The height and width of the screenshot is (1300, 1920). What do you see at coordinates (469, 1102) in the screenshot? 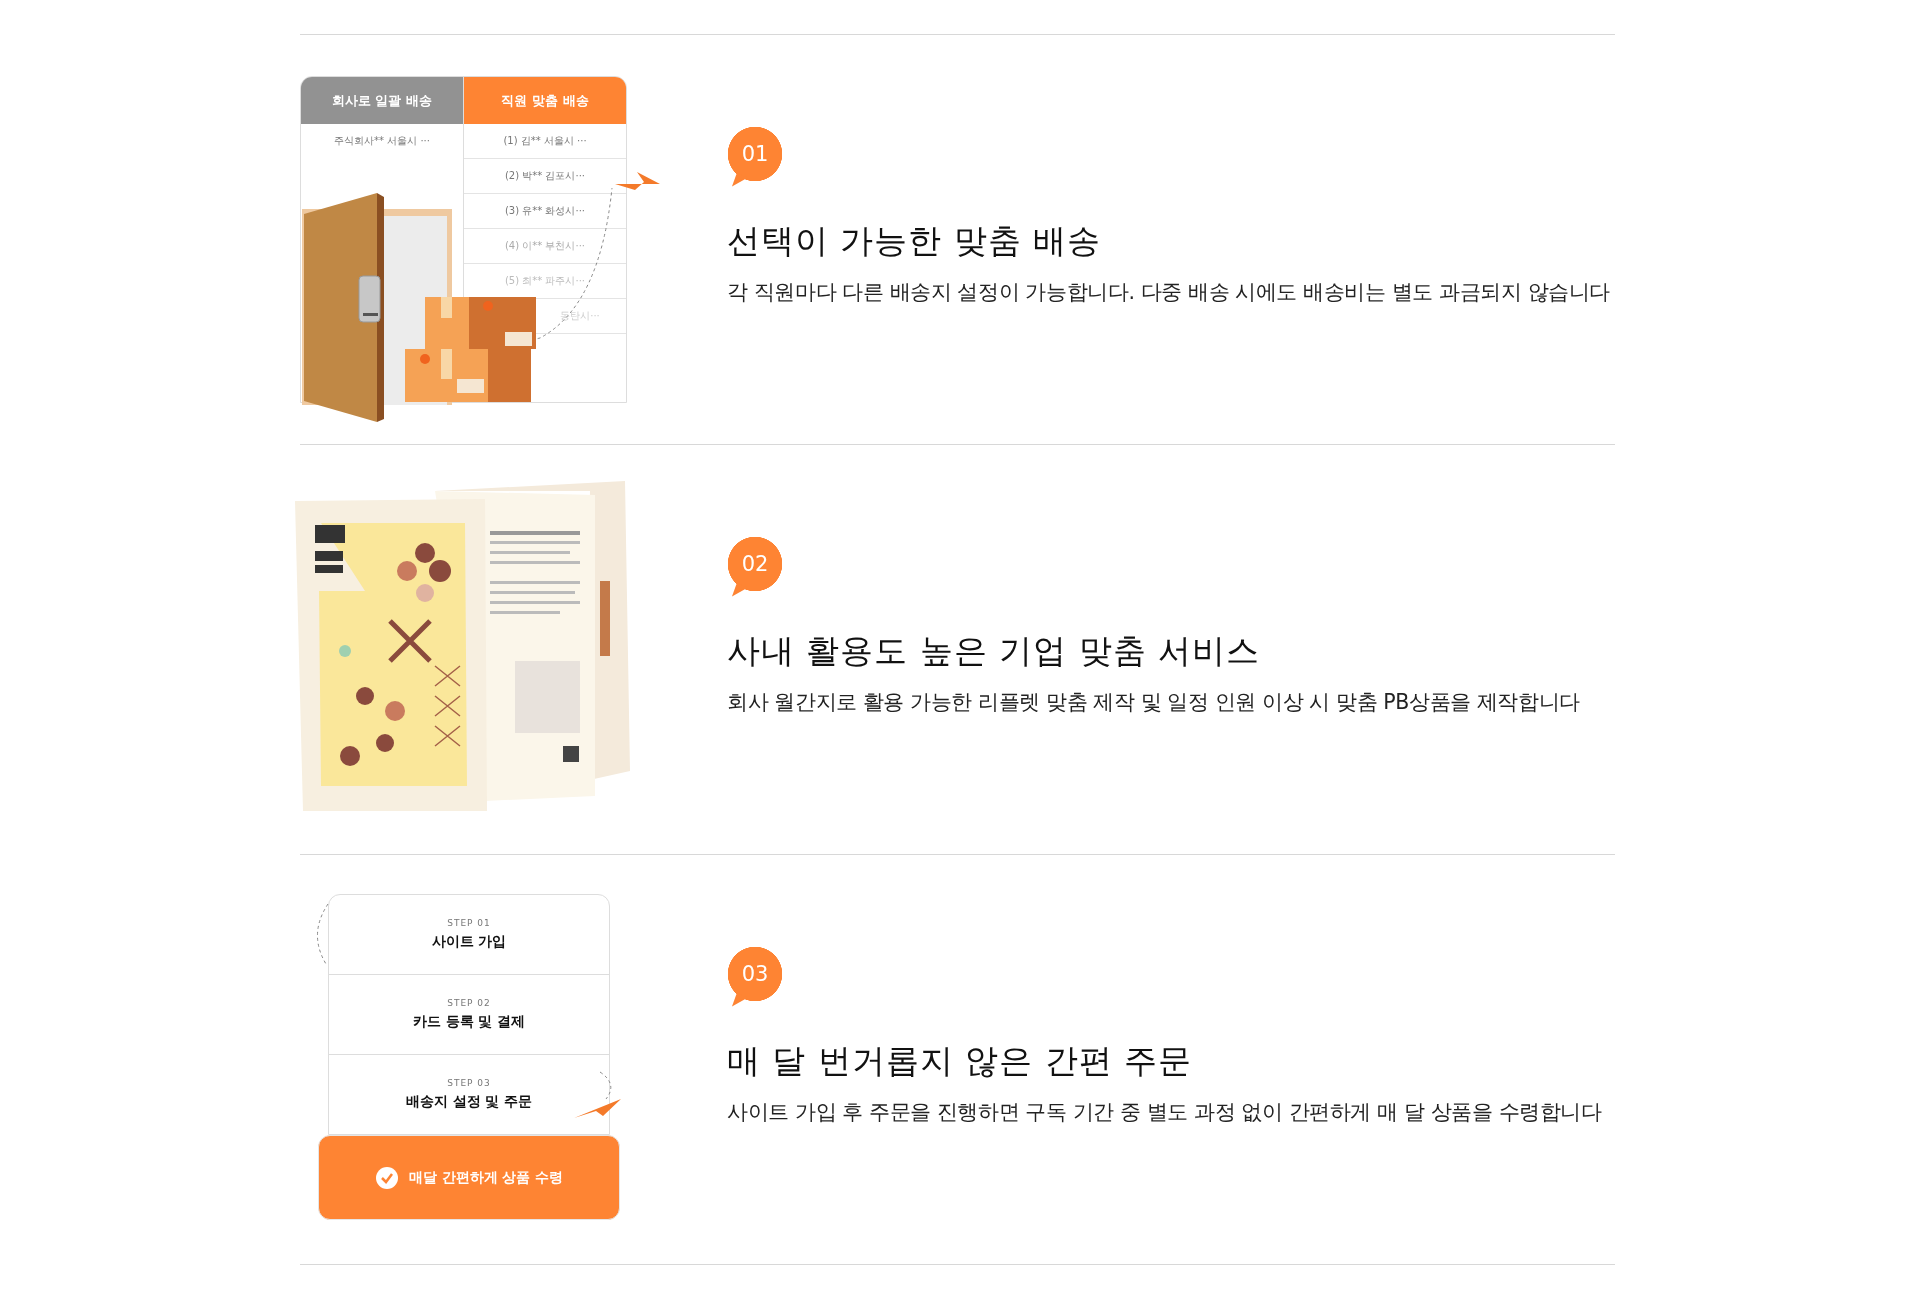
I see `step-title: 배송지 설정 및 주문` at bounding box center [469, 1102].